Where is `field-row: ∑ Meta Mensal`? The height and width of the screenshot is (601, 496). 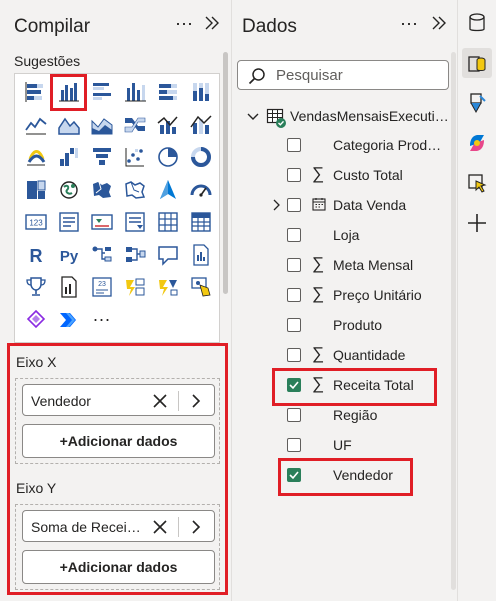 field-row: ∑ Meta Mensal is located at coordinates (342, 266).